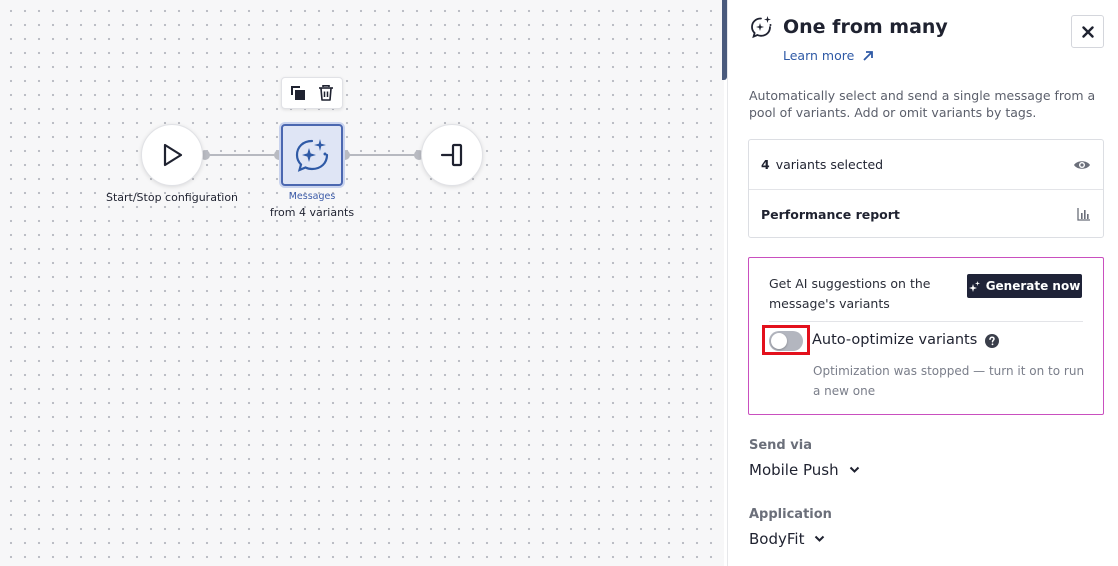  Describe the element at coordinates (926, 164) in the screenshot. I see `variants-selected-row: 4 variants selected` at that location.